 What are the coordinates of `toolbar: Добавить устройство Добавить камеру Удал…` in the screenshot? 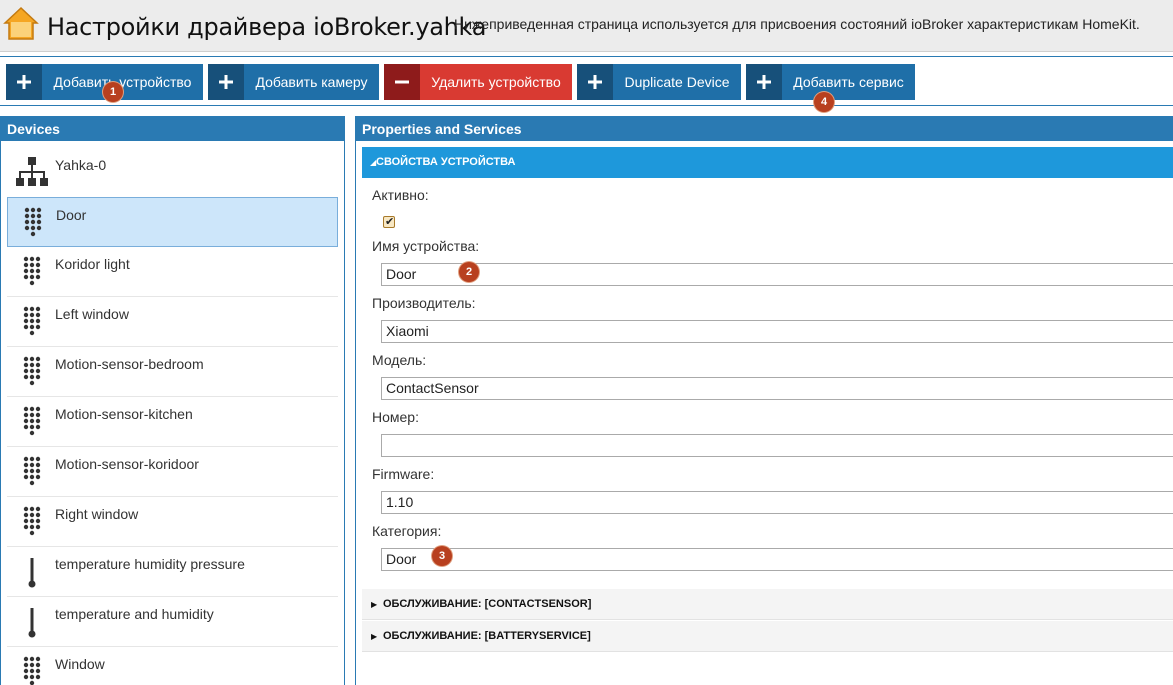 It's located at (586, 81).